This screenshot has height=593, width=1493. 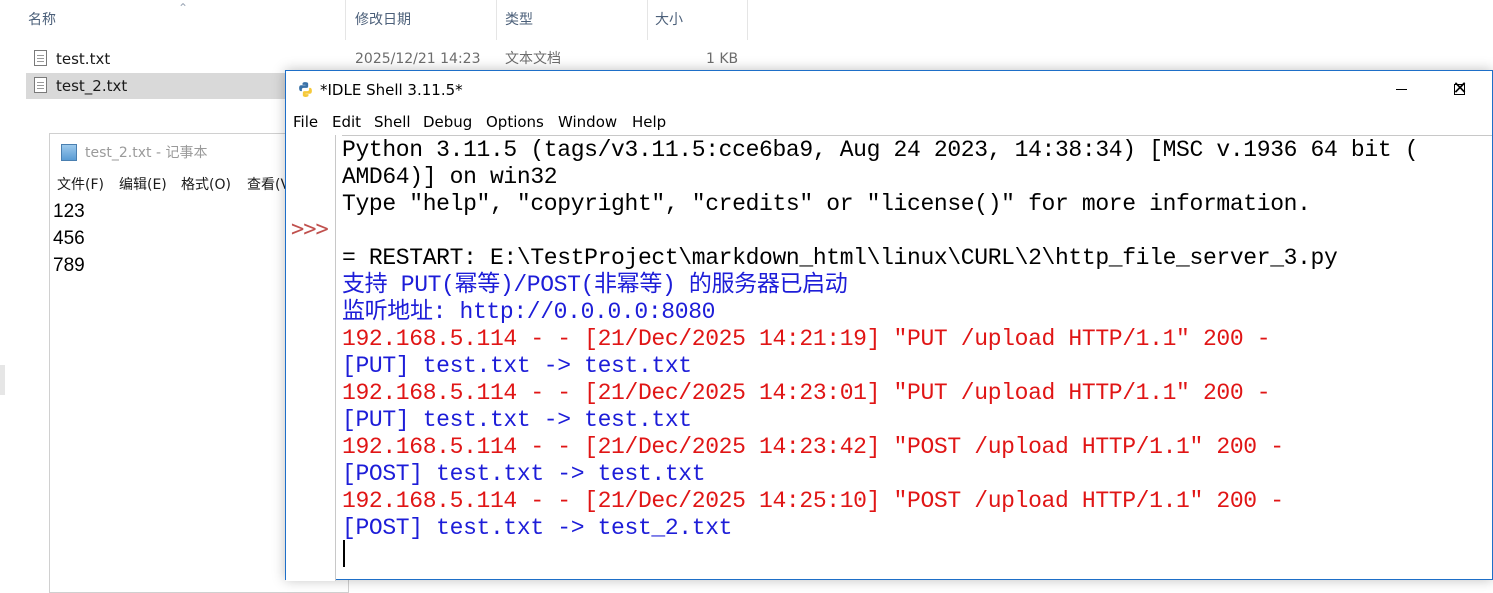 I want to click on notepad-title: test_2.txt - 记事本, so click(x=146, y=153).